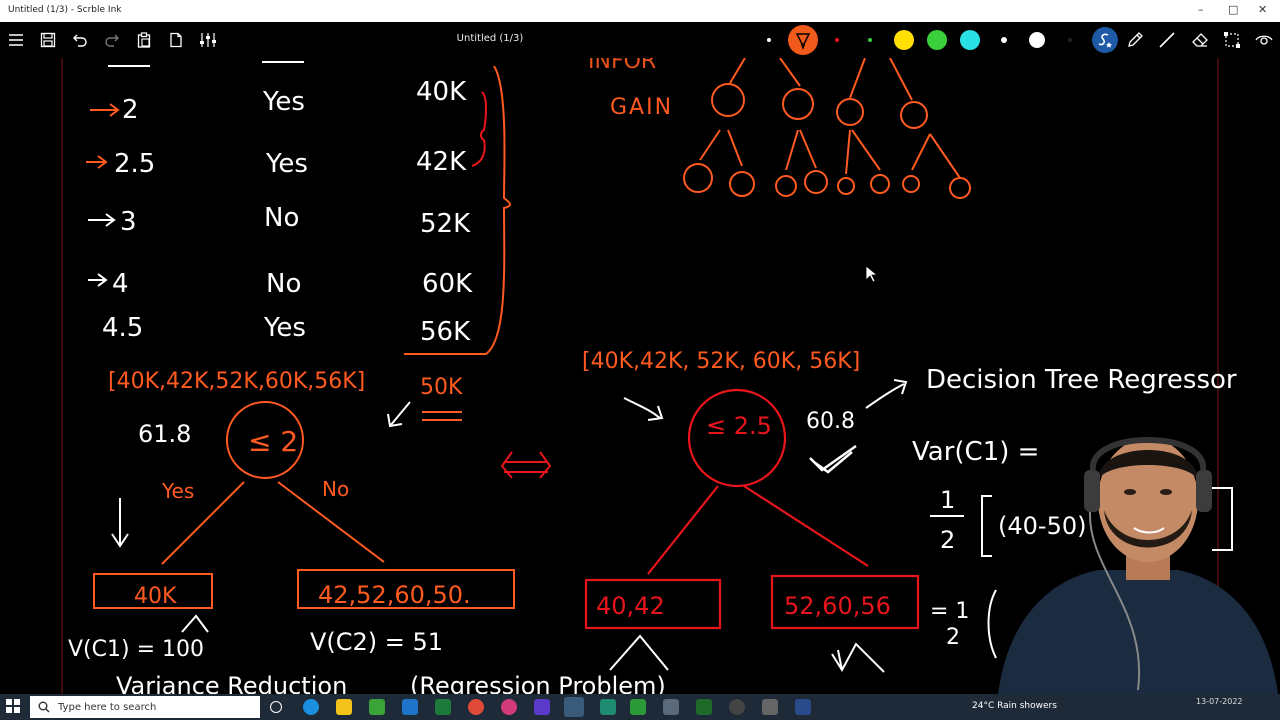 The width and height of the screenshot is (1280, 720). What do you see at coordinates (394, 595) in the screenshot?
I see `left-tree-right-leaf-value: 42,52,60,50.` at bounding box center [394, 595].